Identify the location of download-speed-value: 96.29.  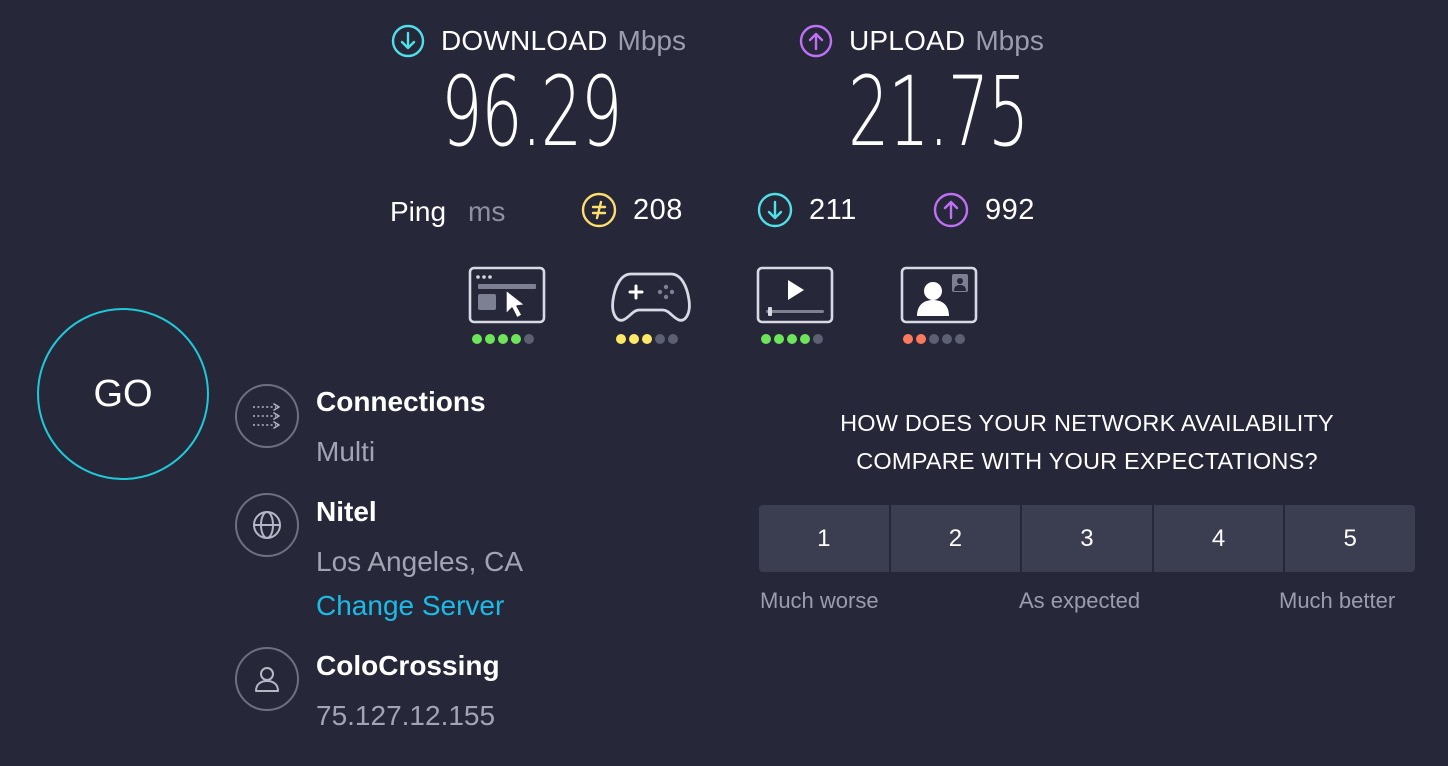
(531, 112).